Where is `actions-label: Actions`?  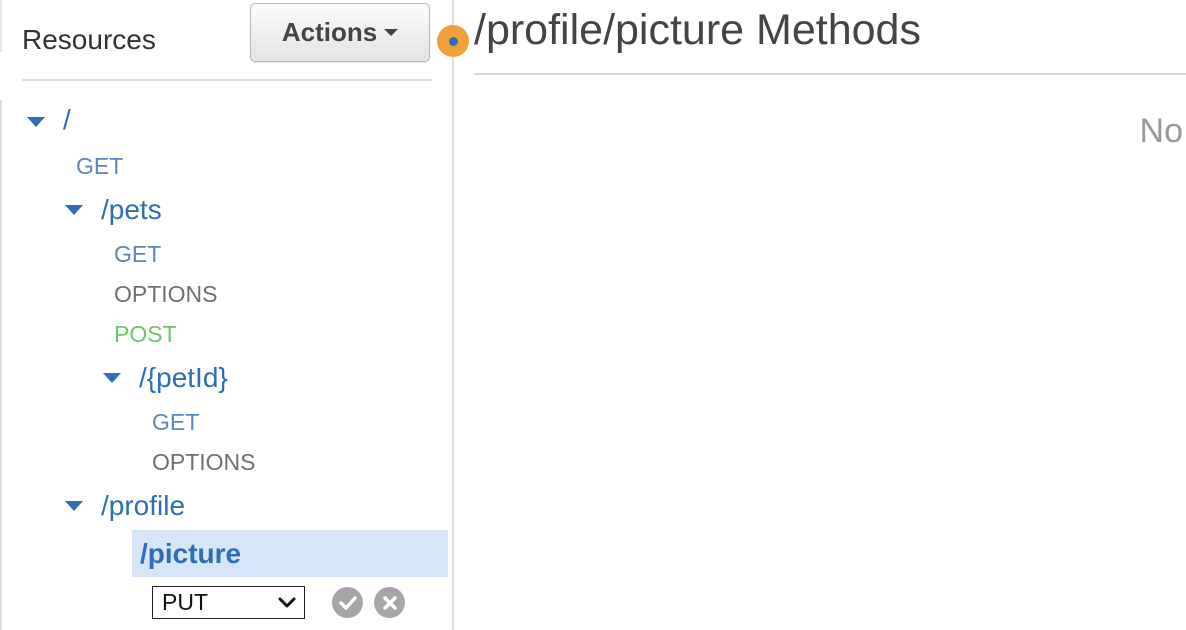
actions-label: Actions is located at coordinates (329, 32).